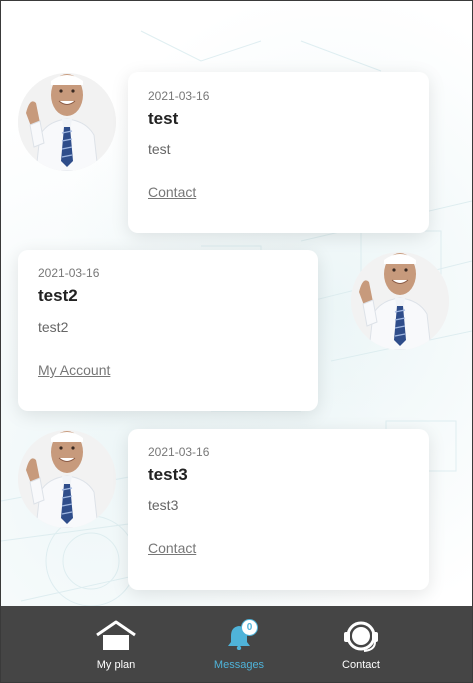 This screenshot has width=473, height=683. What do you see at coordinates (361, 665) in the screenshot?
I see `tab-label: Contact` at bounding box center [361, 665].